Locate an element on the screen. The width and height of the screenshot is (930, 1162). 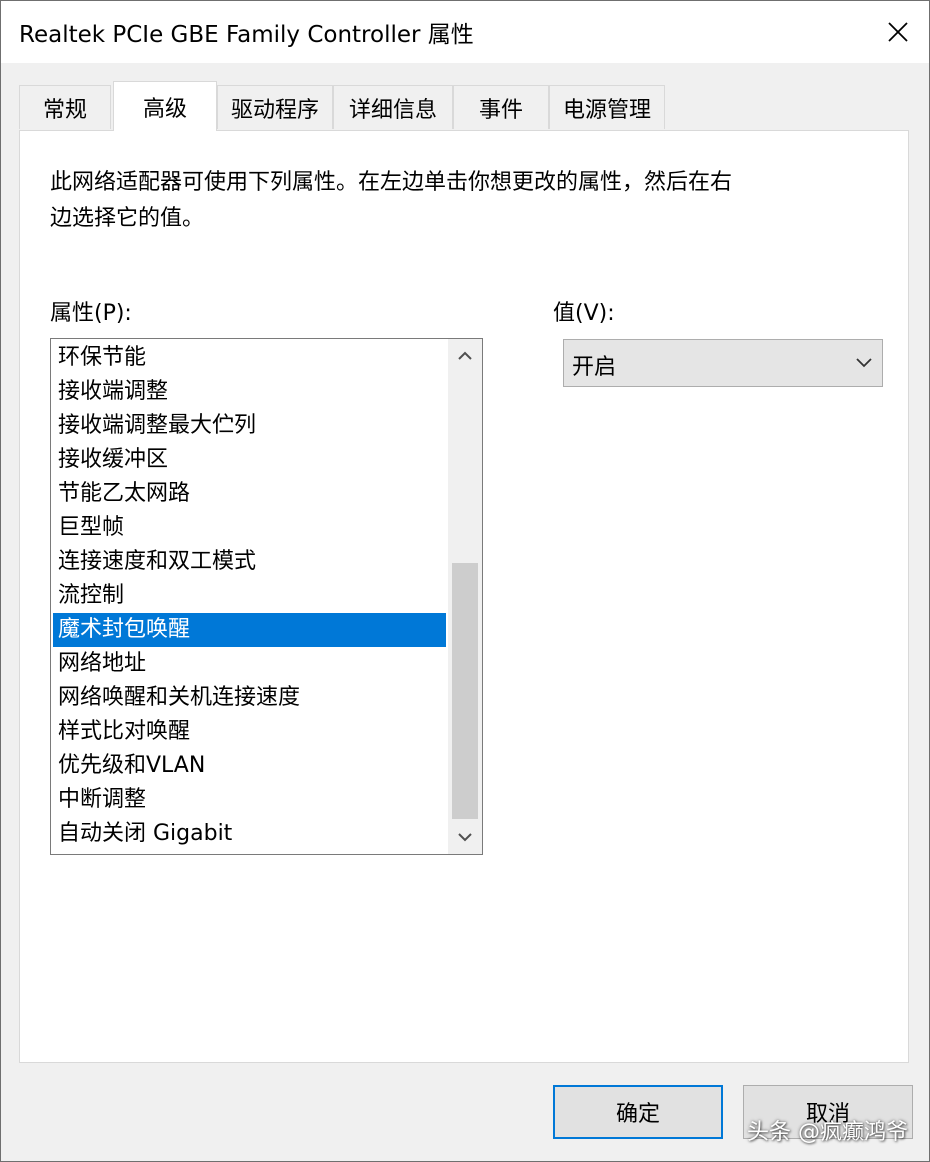
close-icon is located at coordinates (898, 32).